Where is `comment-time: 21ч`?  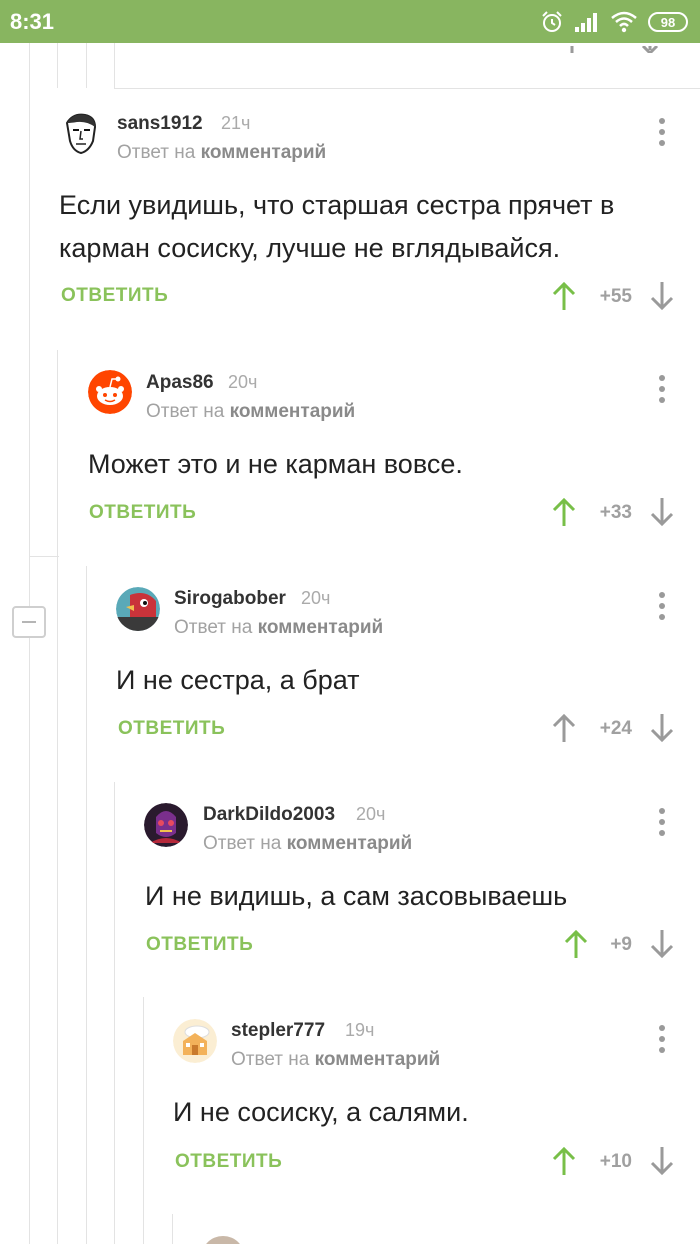
comment-time: 21ч is located at coordinates (236, 123).